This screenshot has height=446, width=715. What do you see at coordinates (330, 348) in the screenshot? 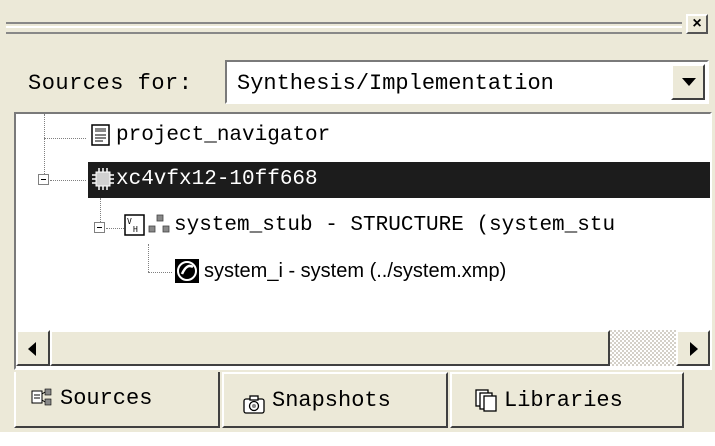
I see `scrollbar-thumb` at bounding box center [330, 348].